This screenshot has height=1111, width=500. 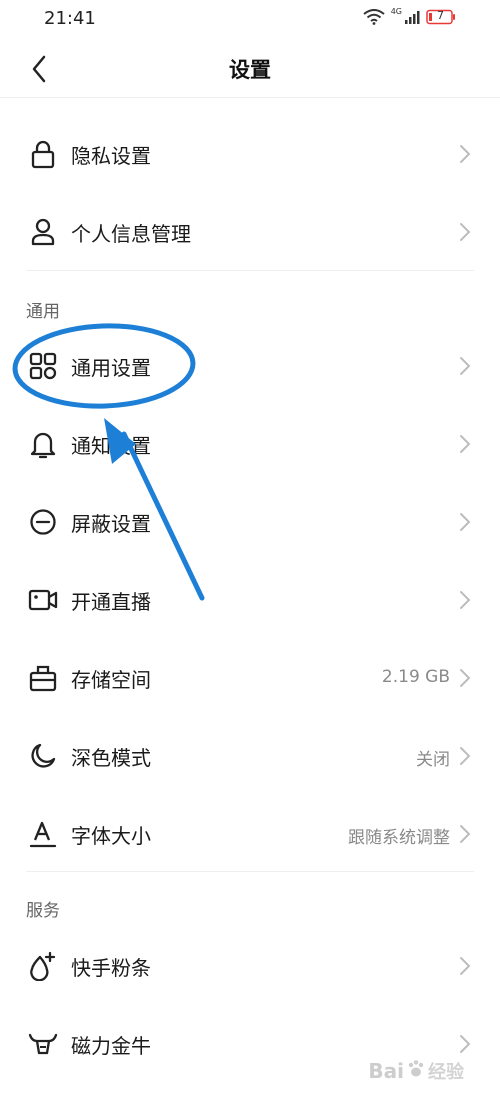 I want to click on section-title-general: 通用, so click(x=43, y=312).